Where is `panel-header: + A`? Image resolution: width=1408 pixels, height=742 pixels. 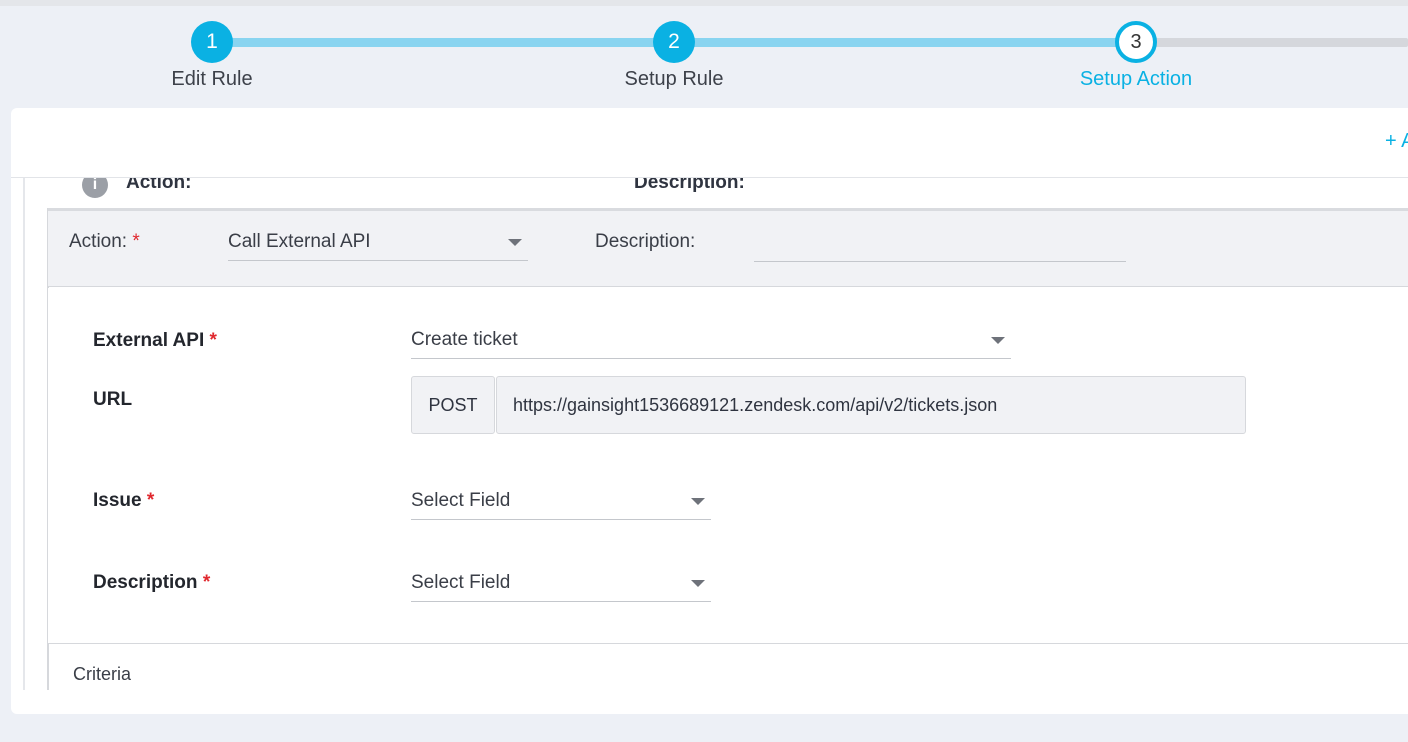 panel-header: + A is located at coordinates (709, 143).